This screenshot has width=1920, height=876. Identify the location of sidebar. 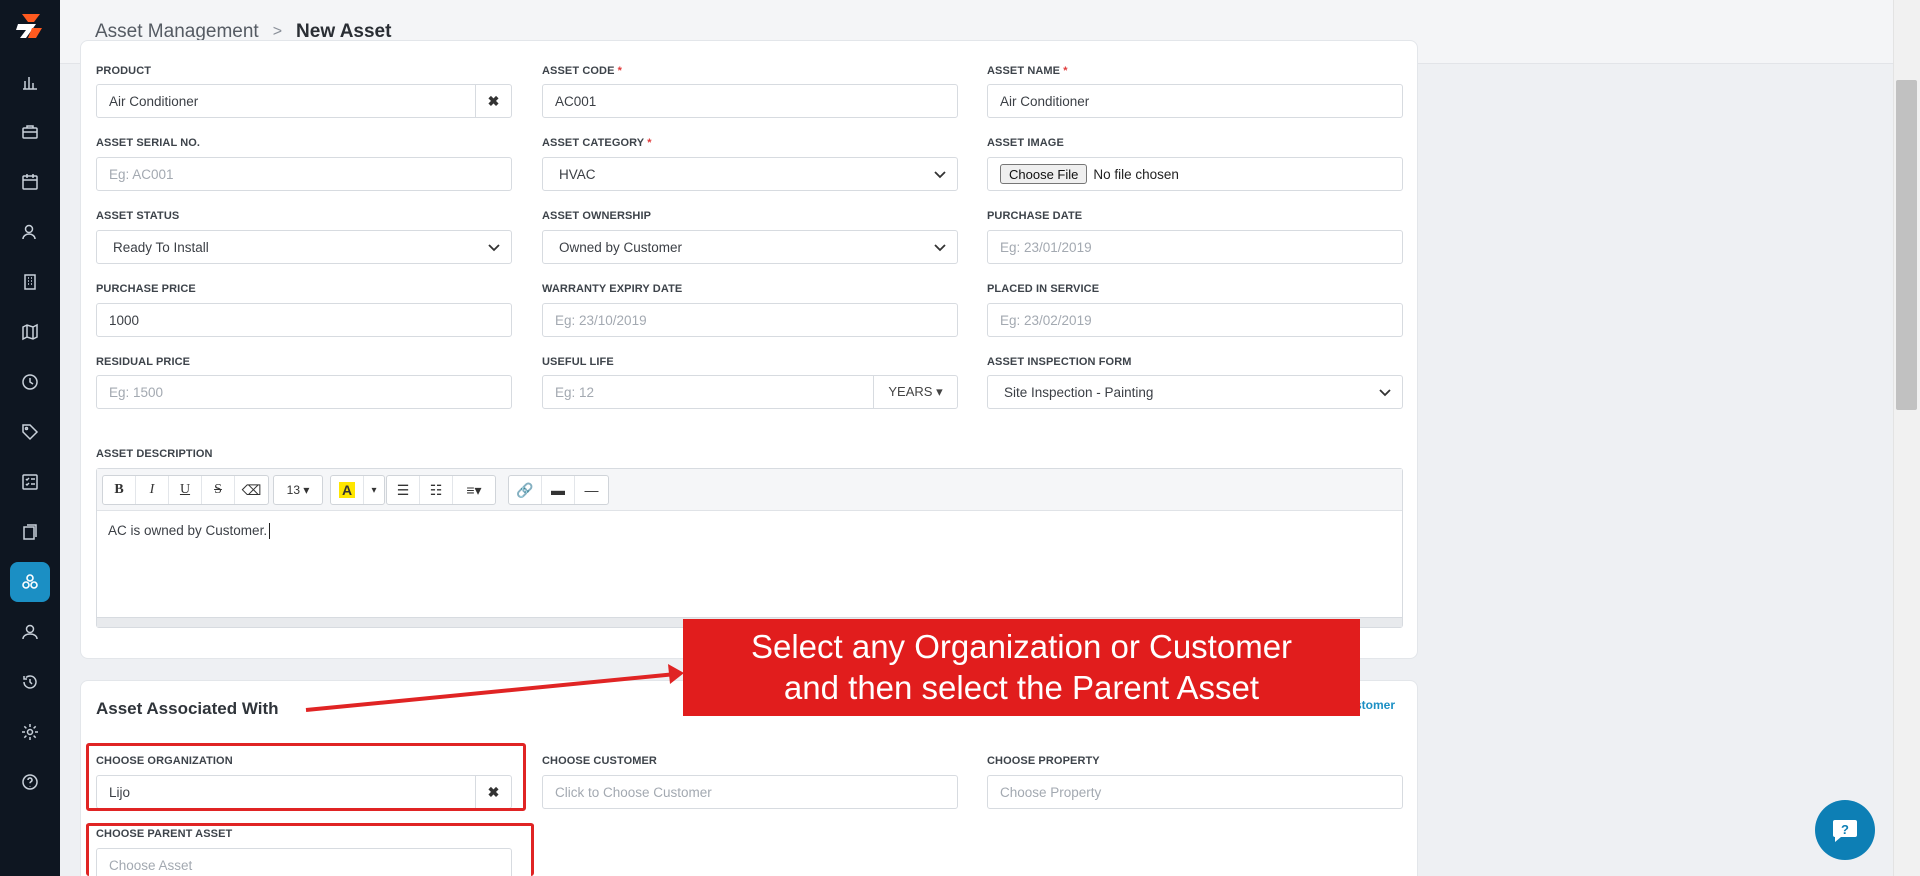
(30, 438).